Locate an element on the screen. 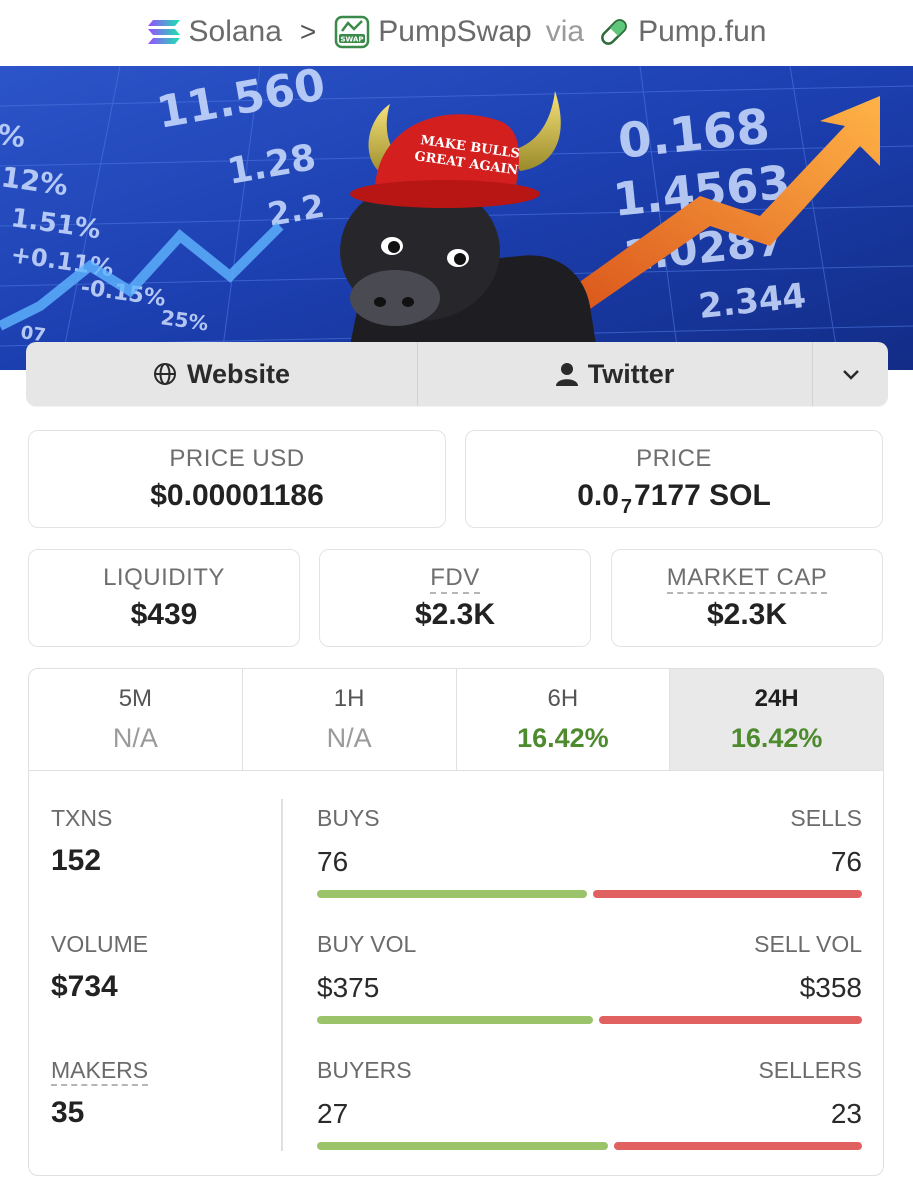  buyers-sellers-row: BUYERS SELLERS 27 23 is located at coordinates (589, 1103).